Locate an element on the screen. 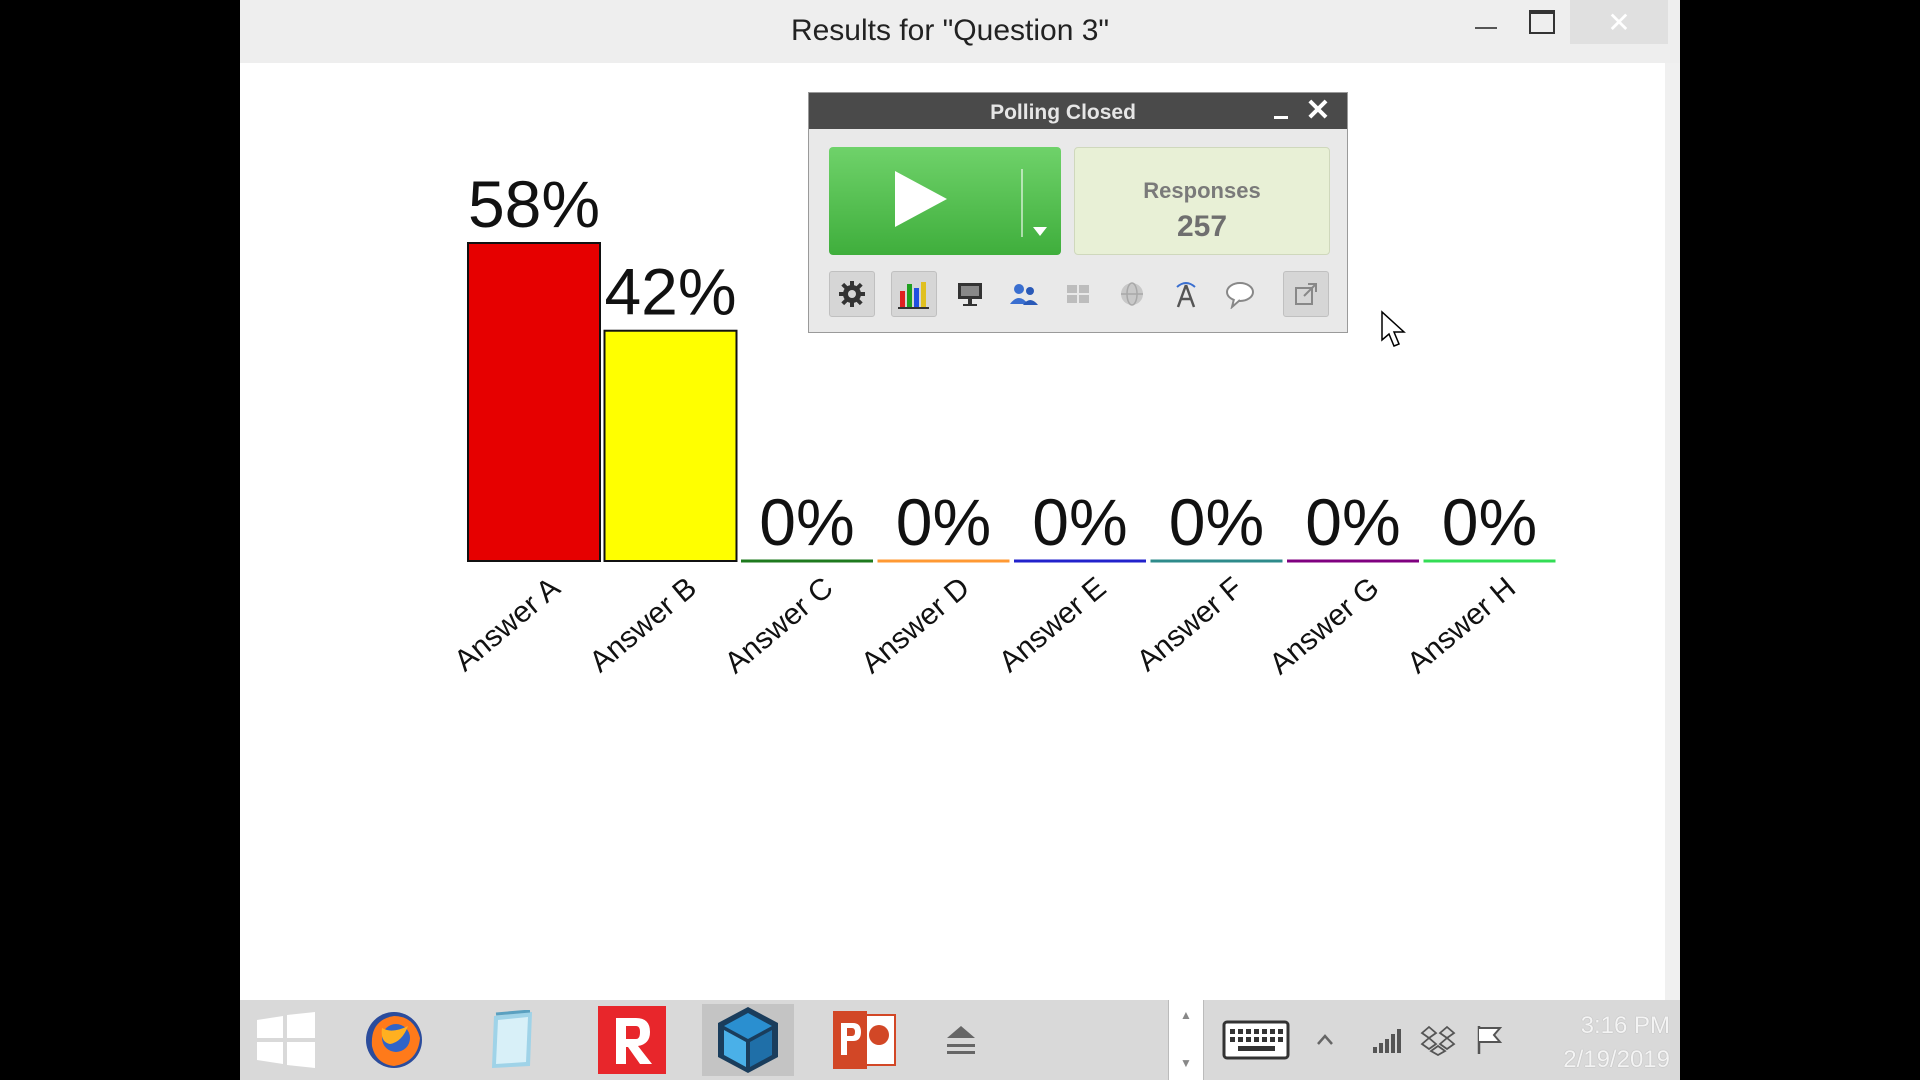 This screenshot has height=1080, width=1920. taskbar-powerpoint is located at coordinates (864, 1040).